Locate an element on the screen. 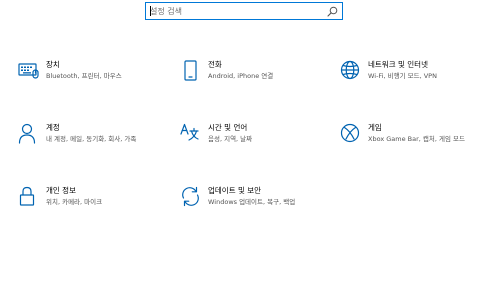  tile-description: 위치, 카메라, 마이크 is located at coordinates (74, 202).